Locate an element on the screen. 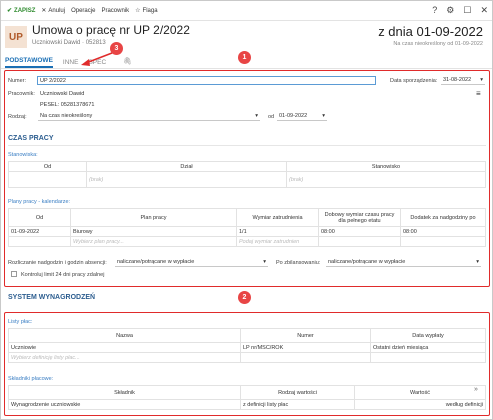  document-type-badge: UP is located at coordinates (16, 37).